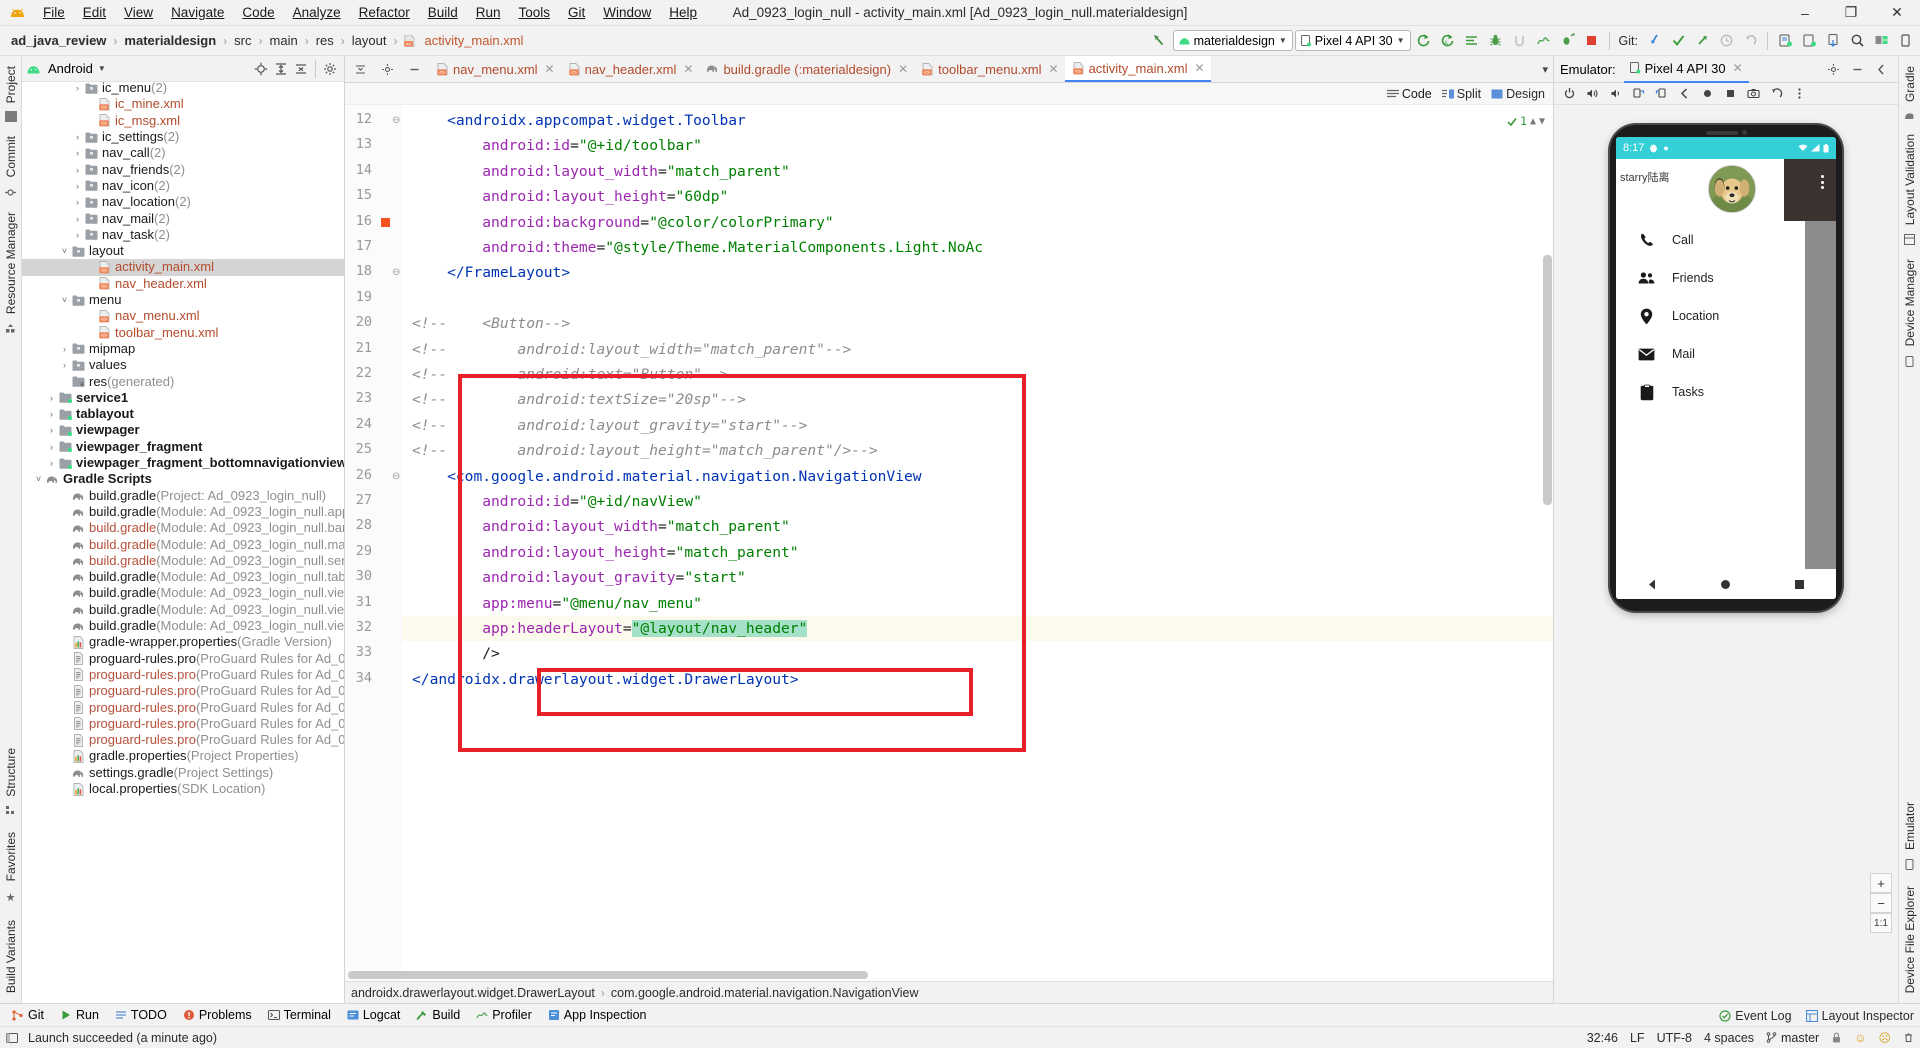 This screenshot has width=1920, height=1048. Describe the element at coordinates (1910, 939) in the screenshot. I see `tool-tab-device-file-explorer: Device File Explorer` at that location.